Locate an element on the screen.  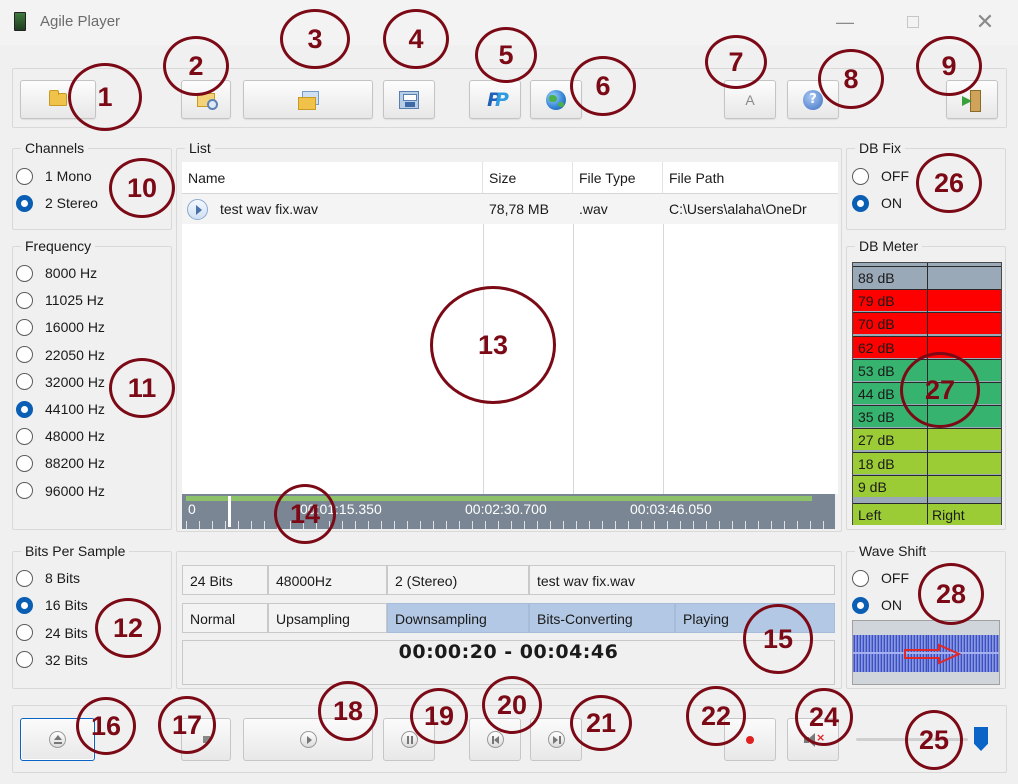
annotation-marker: 27 is located at coordinates (940, 390).